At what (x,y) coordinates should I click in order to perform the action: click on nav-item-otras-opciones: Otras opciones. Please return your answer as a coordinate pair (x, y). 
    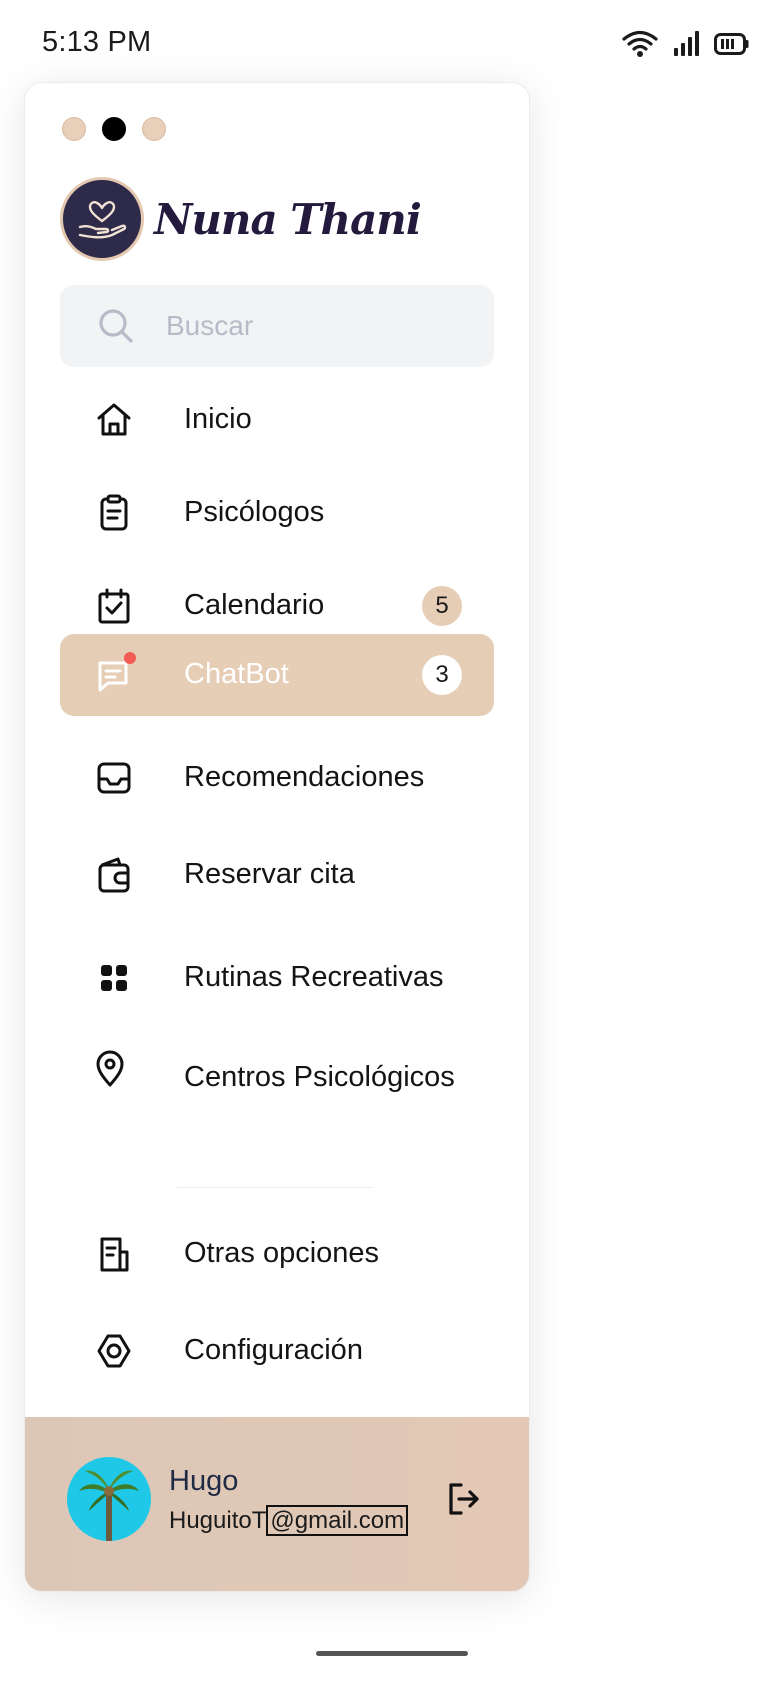
    Looking at the image, I should click on (277, 1254).